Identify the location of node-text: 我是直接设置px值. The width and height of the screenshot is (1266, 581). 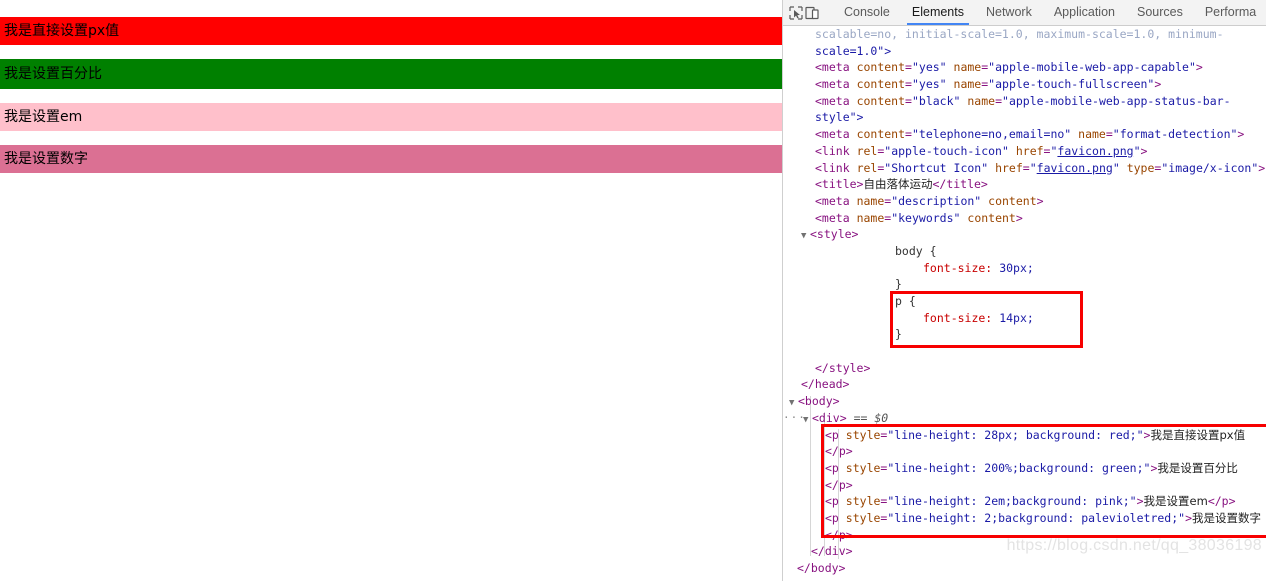
(1198, 434).